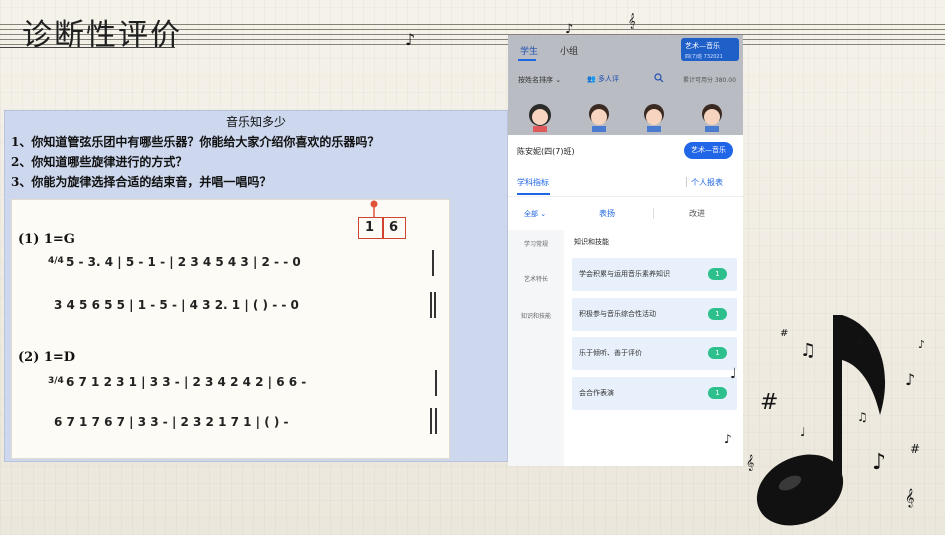  Describe the element at coordinates (546, 151) in the screenshot. I see `student-name: 陈安妮(四(7)班)` at that location.